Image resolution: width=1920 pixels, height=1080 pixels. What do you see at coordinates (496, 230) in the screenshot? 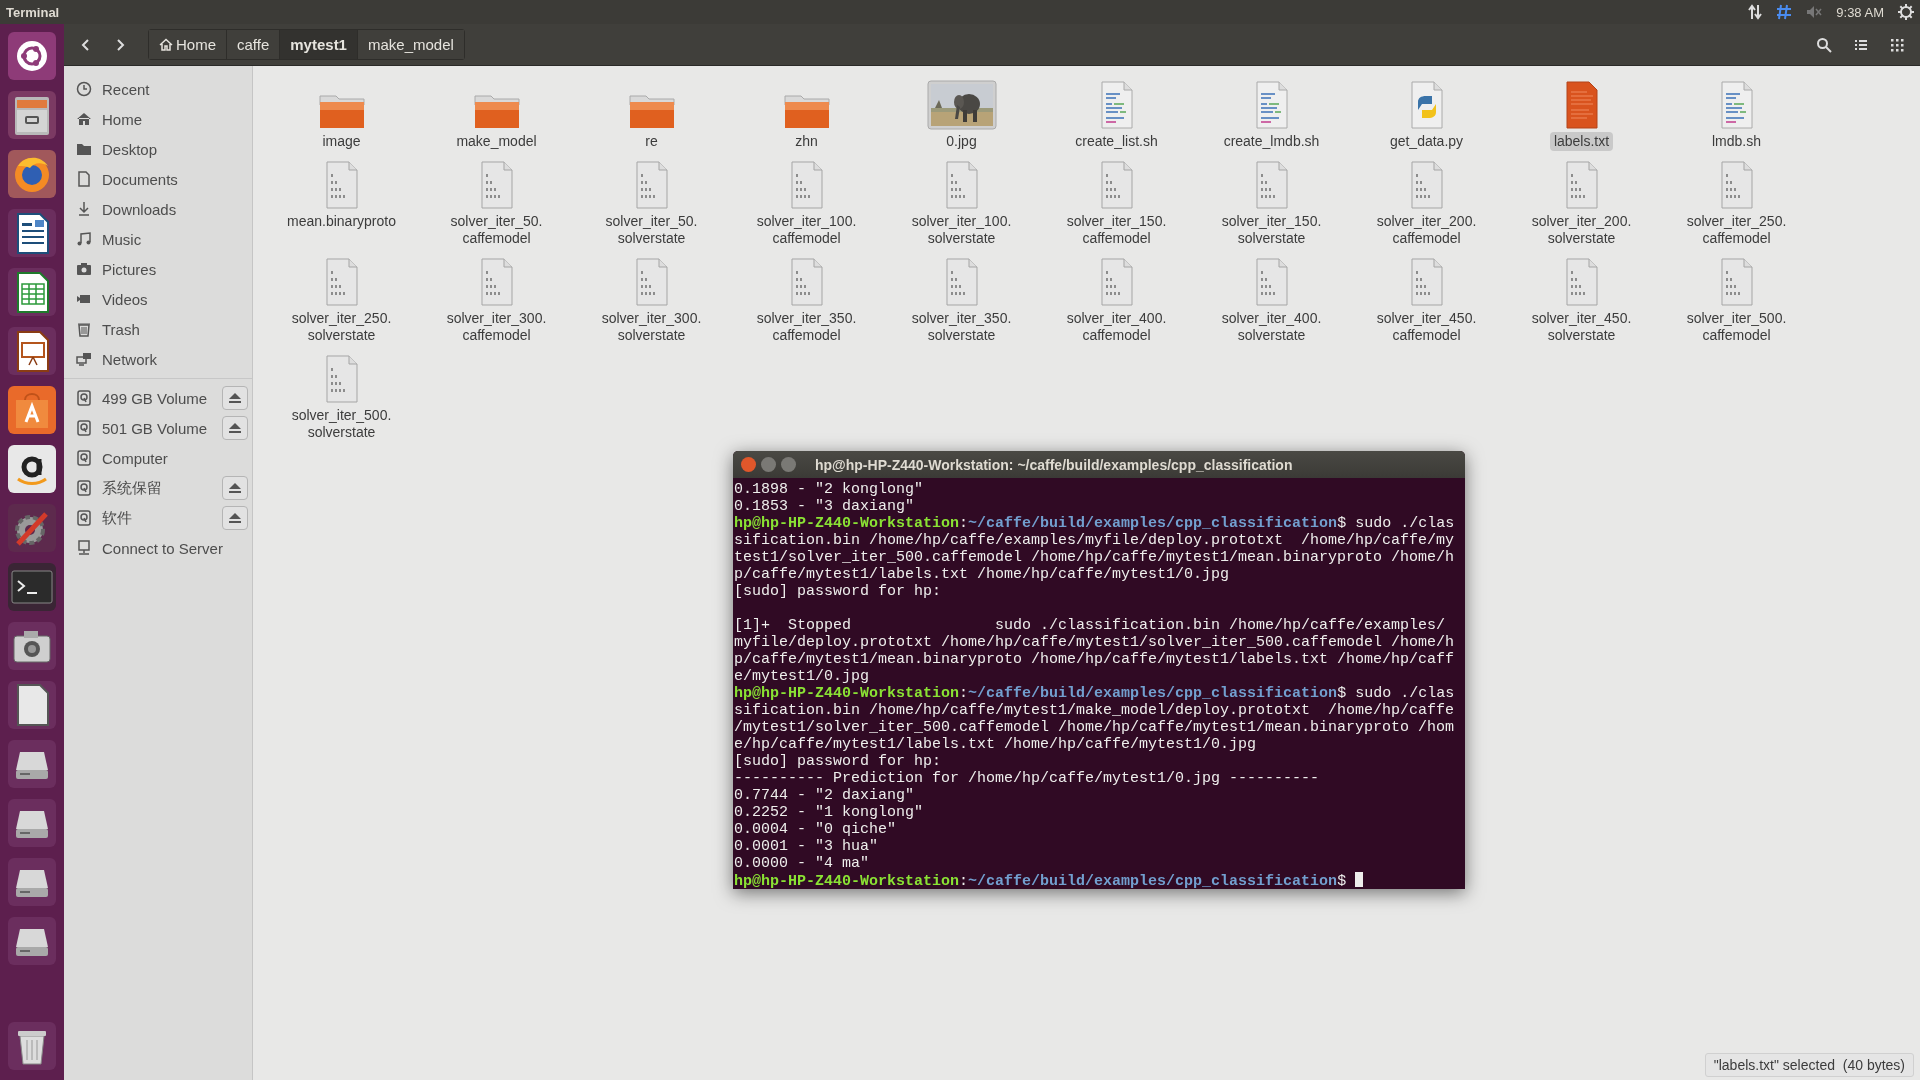
I see `file-name: solver_iter_50.caffemodel` at bounding box center [496, 230].